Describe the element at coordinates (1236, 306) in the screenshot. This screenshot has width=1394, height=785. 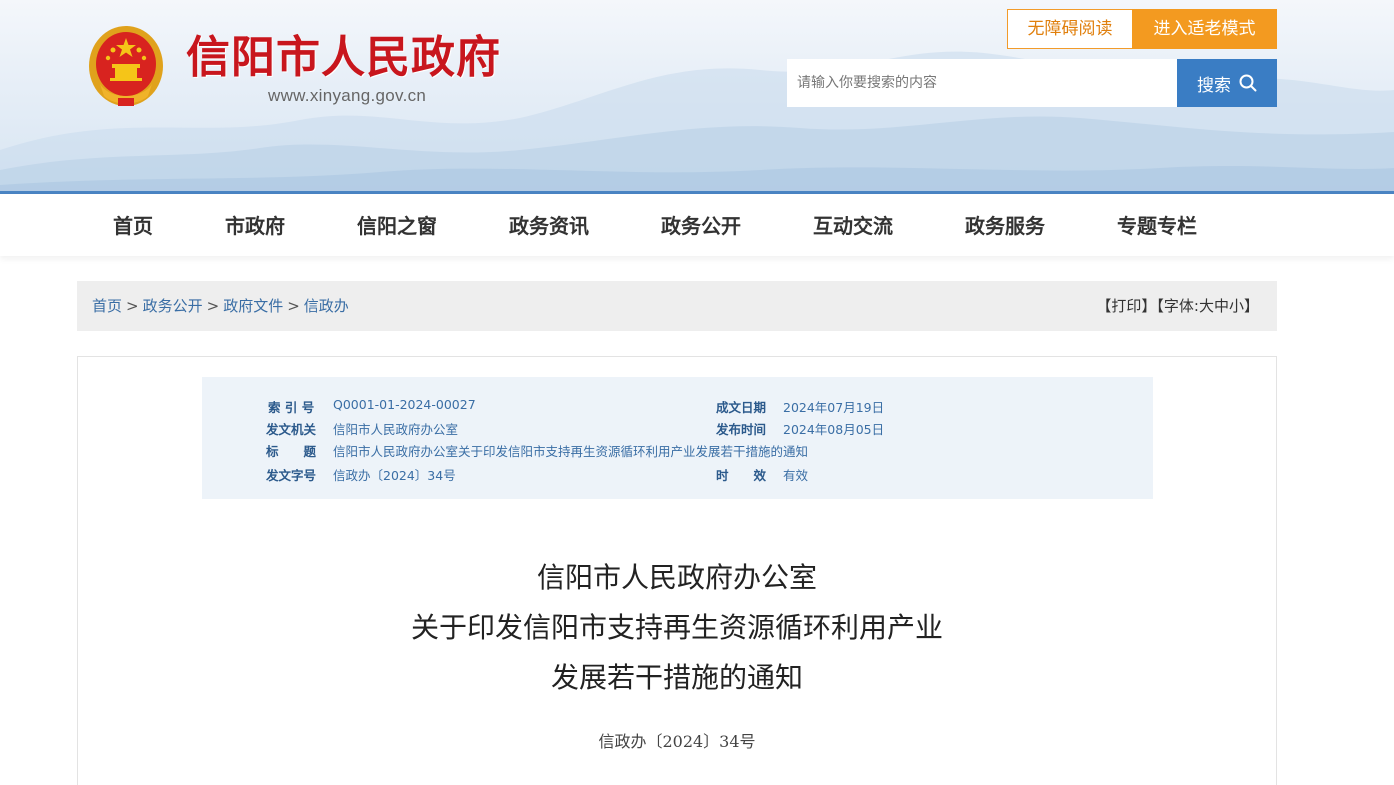
I see `font-small-link: 小` at that location.